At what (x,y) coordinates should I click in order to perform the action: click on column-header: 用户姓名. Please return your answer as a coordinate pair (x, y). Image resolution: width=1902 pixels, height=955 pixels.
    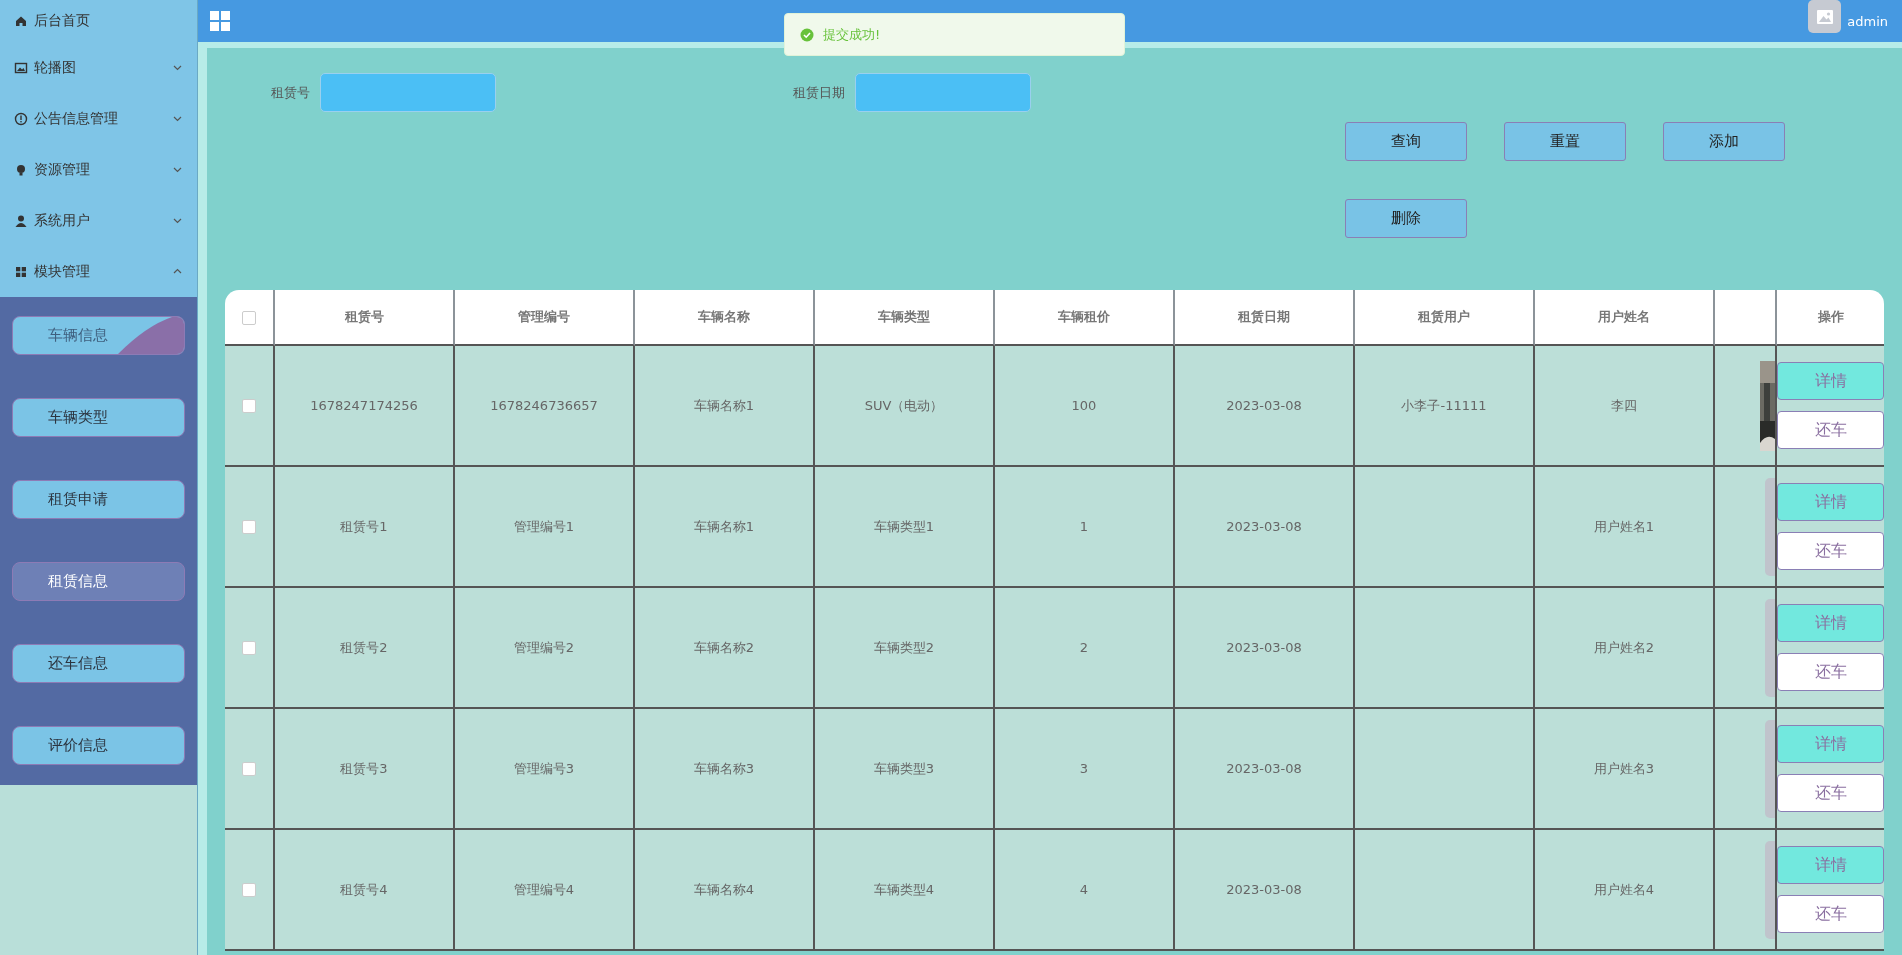
    Looking at the image, I should click on (1624, 316).